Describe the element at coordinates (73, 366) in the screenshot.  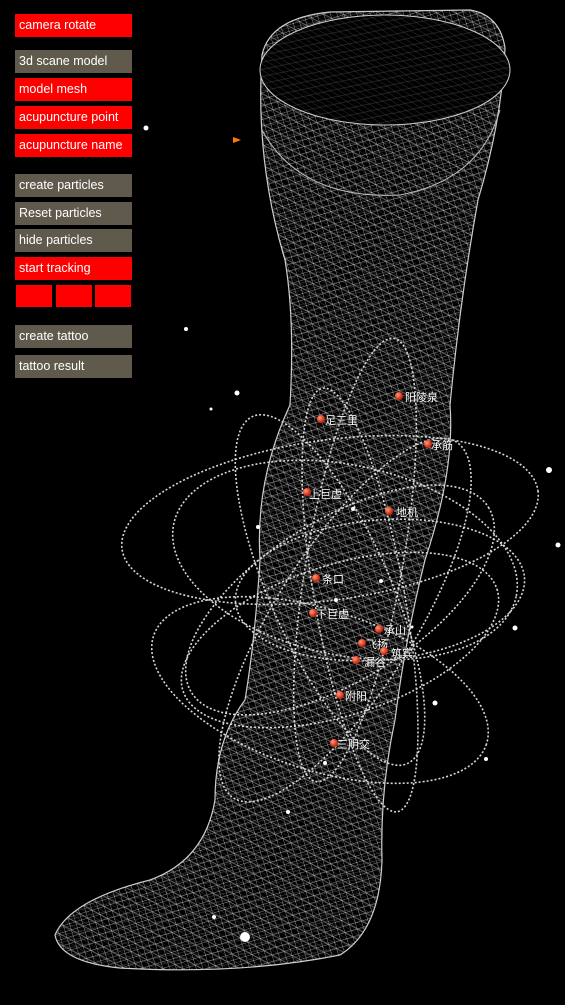
I see `tattoo-result-button: tattoo result` at that location.